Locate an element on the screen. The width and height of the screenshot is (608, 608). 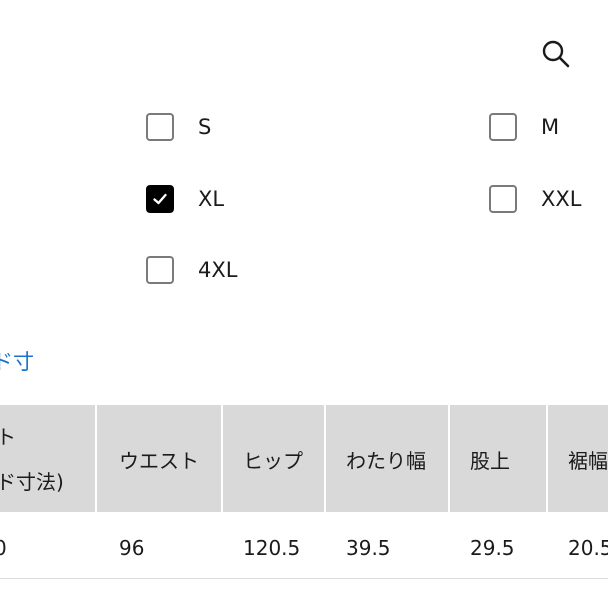
size-option-m: M is located at coordinates (524, 127).